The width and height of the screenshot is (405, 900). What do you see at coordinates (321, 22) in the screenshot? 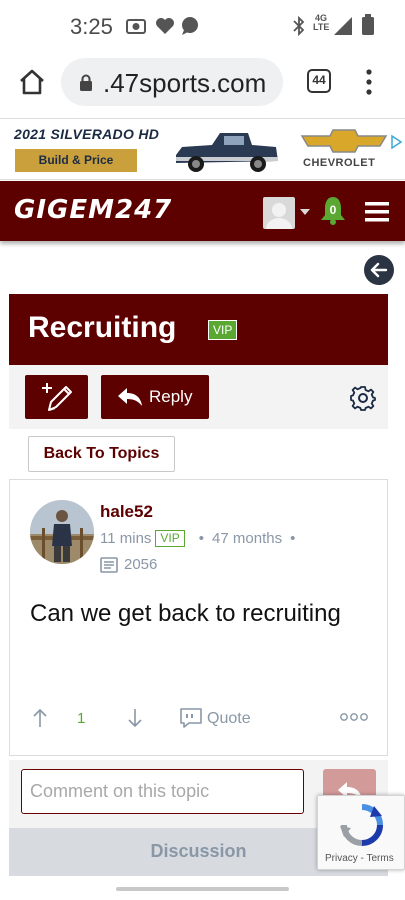
I see `network-type-label: 4G LTE` at bounding box center [321, 22].